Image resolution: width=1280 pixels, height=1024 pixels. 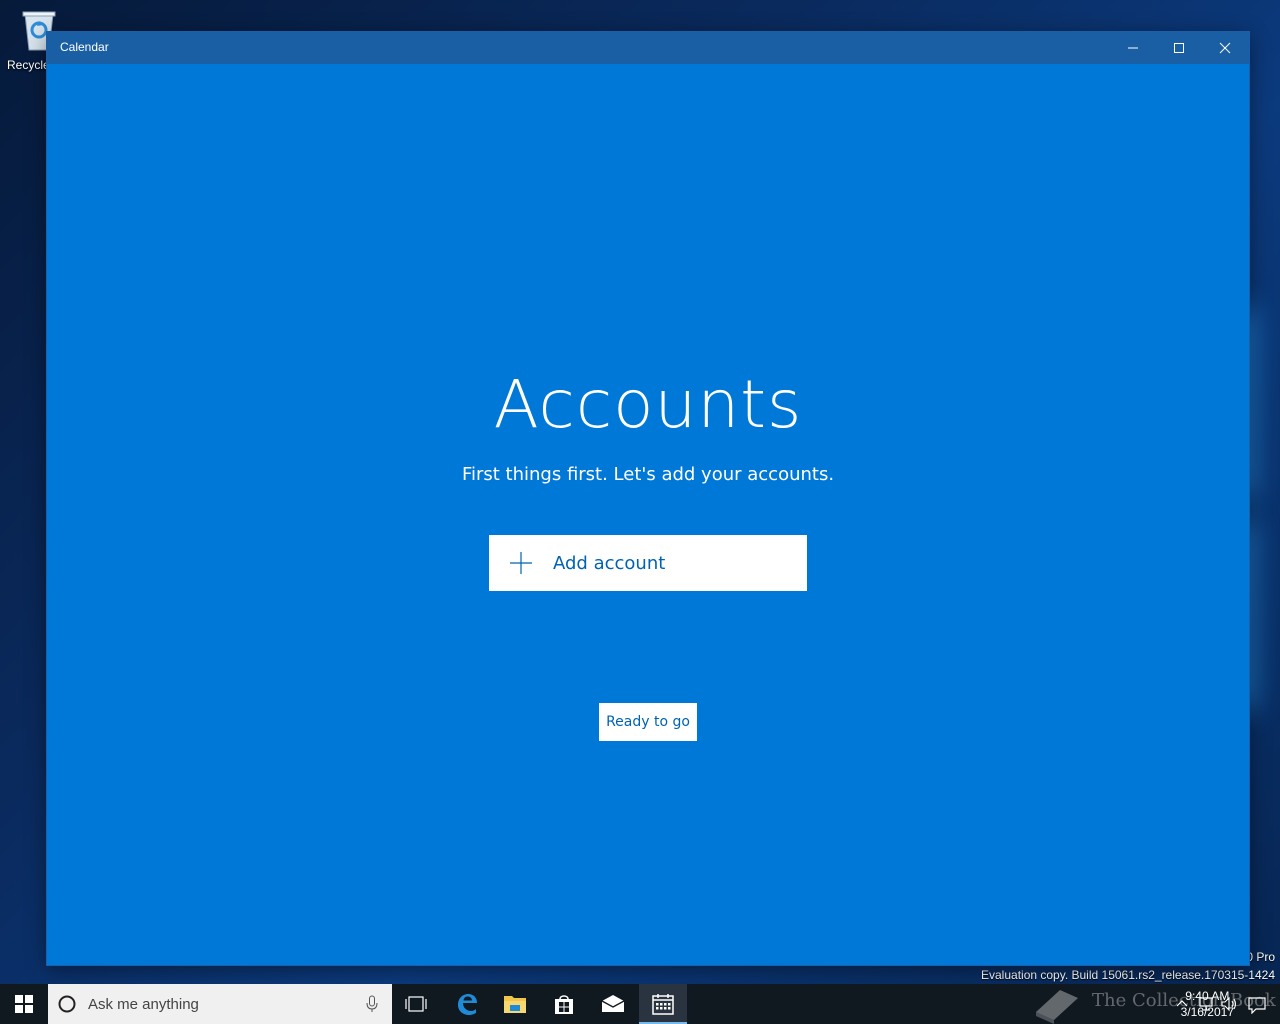 I want to click on cortana-icon, so click(x=67, y=1004).